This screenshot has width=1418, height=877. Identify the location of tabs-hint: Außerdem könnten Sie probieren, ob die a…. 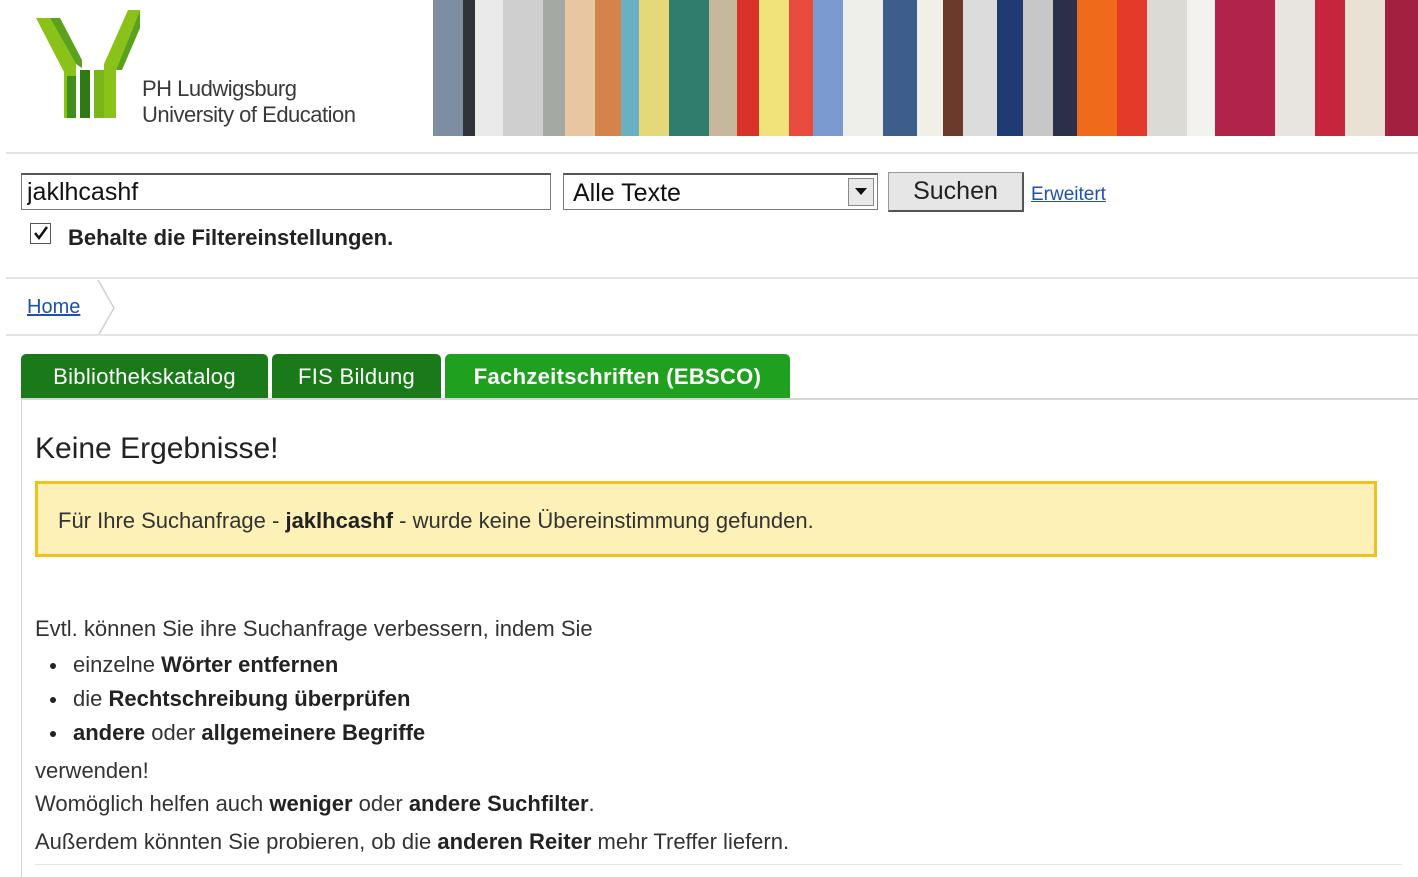
(412, 841).